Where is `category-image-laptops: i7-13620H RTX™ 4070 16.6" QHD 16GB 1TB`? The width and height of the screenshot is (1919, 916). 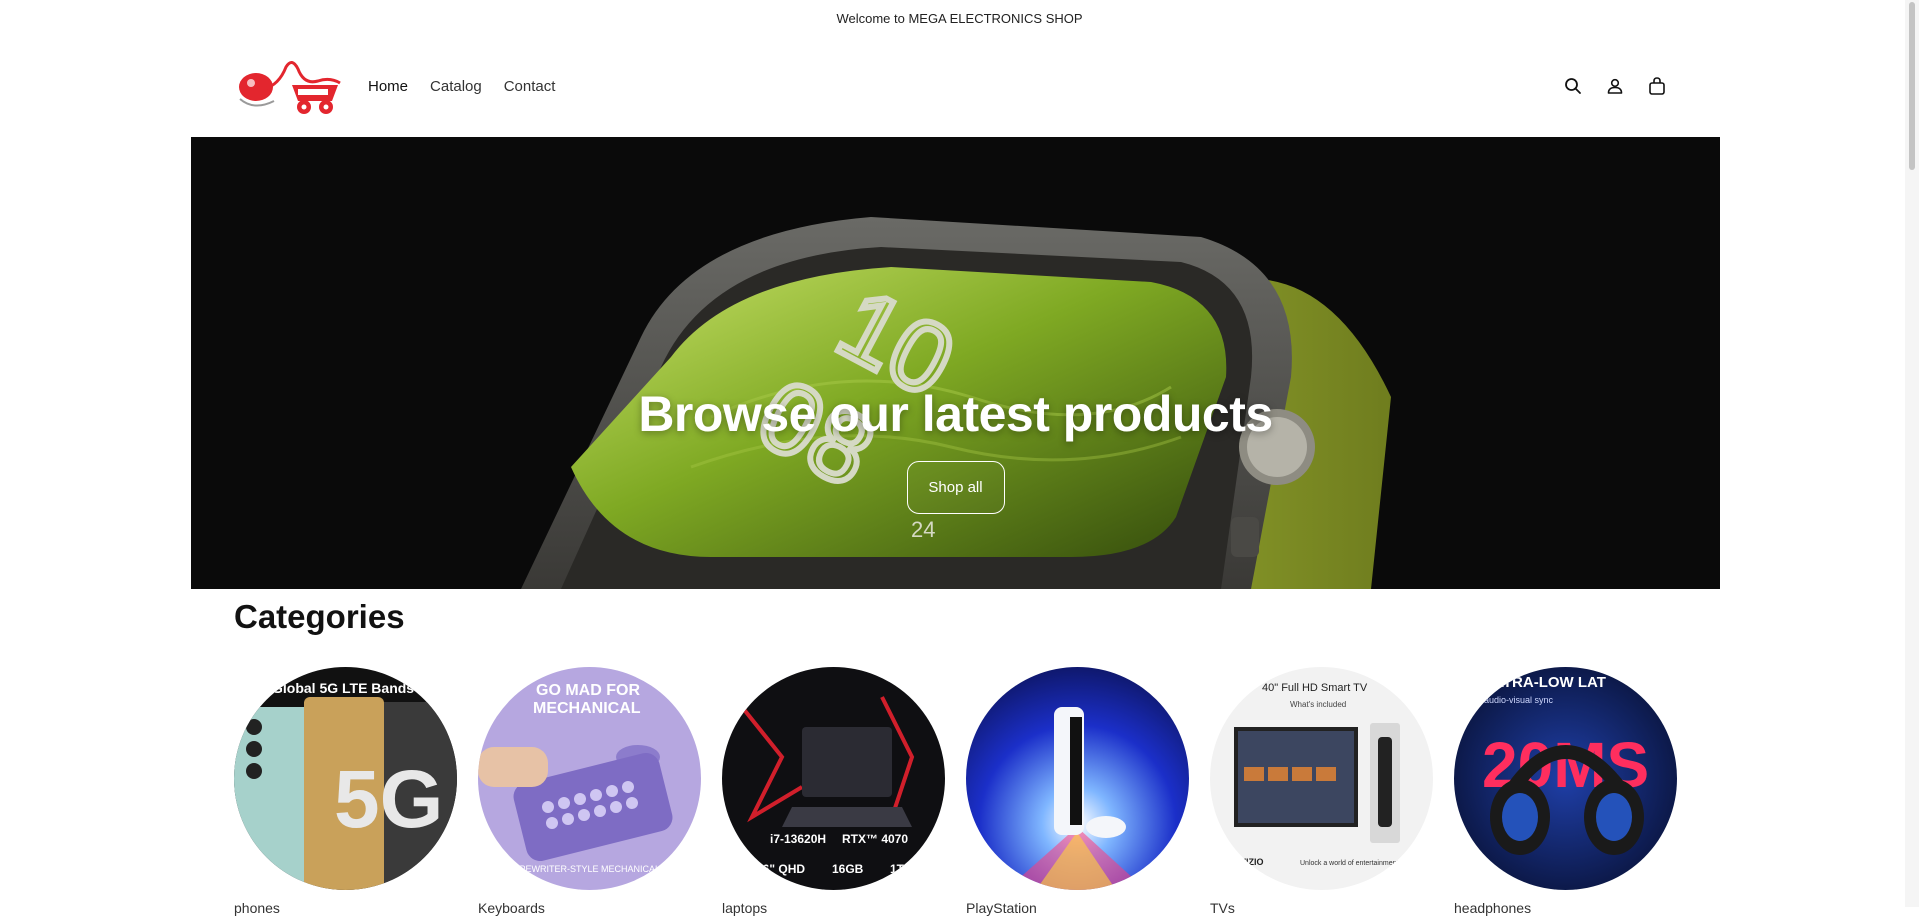
category-image-laptops: i7-13620H RTX™ 4070 16.6" QHD 16GB 1TB is located at coordinates (833, 778).